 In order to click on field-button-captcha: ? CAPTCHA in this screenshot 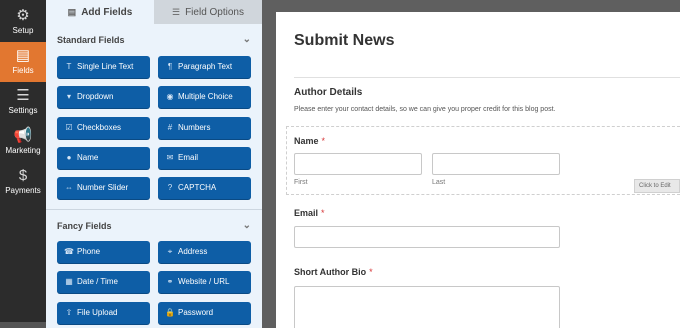, I will do `click(204, 188)`.